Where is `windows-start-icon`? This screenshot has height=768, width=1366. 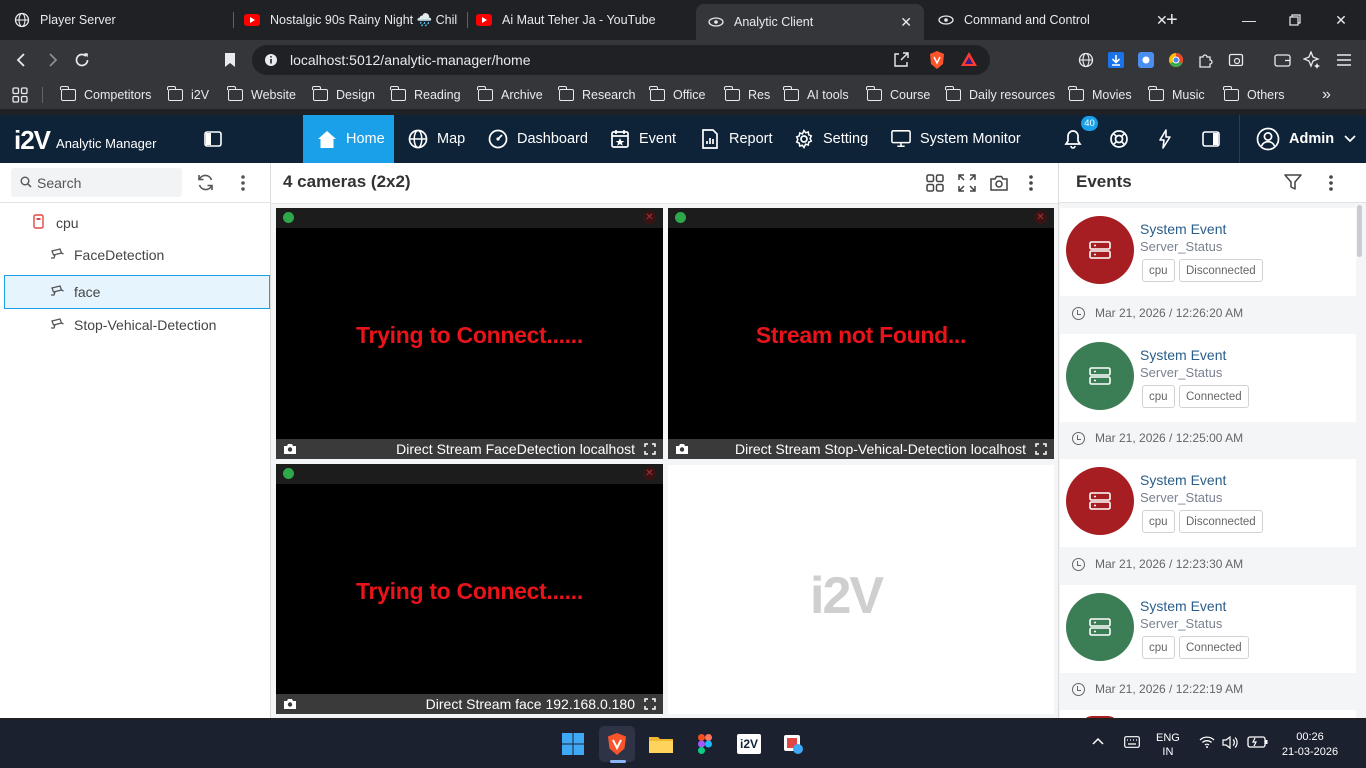 windows-start-icon is located at coordinates (573, 744).